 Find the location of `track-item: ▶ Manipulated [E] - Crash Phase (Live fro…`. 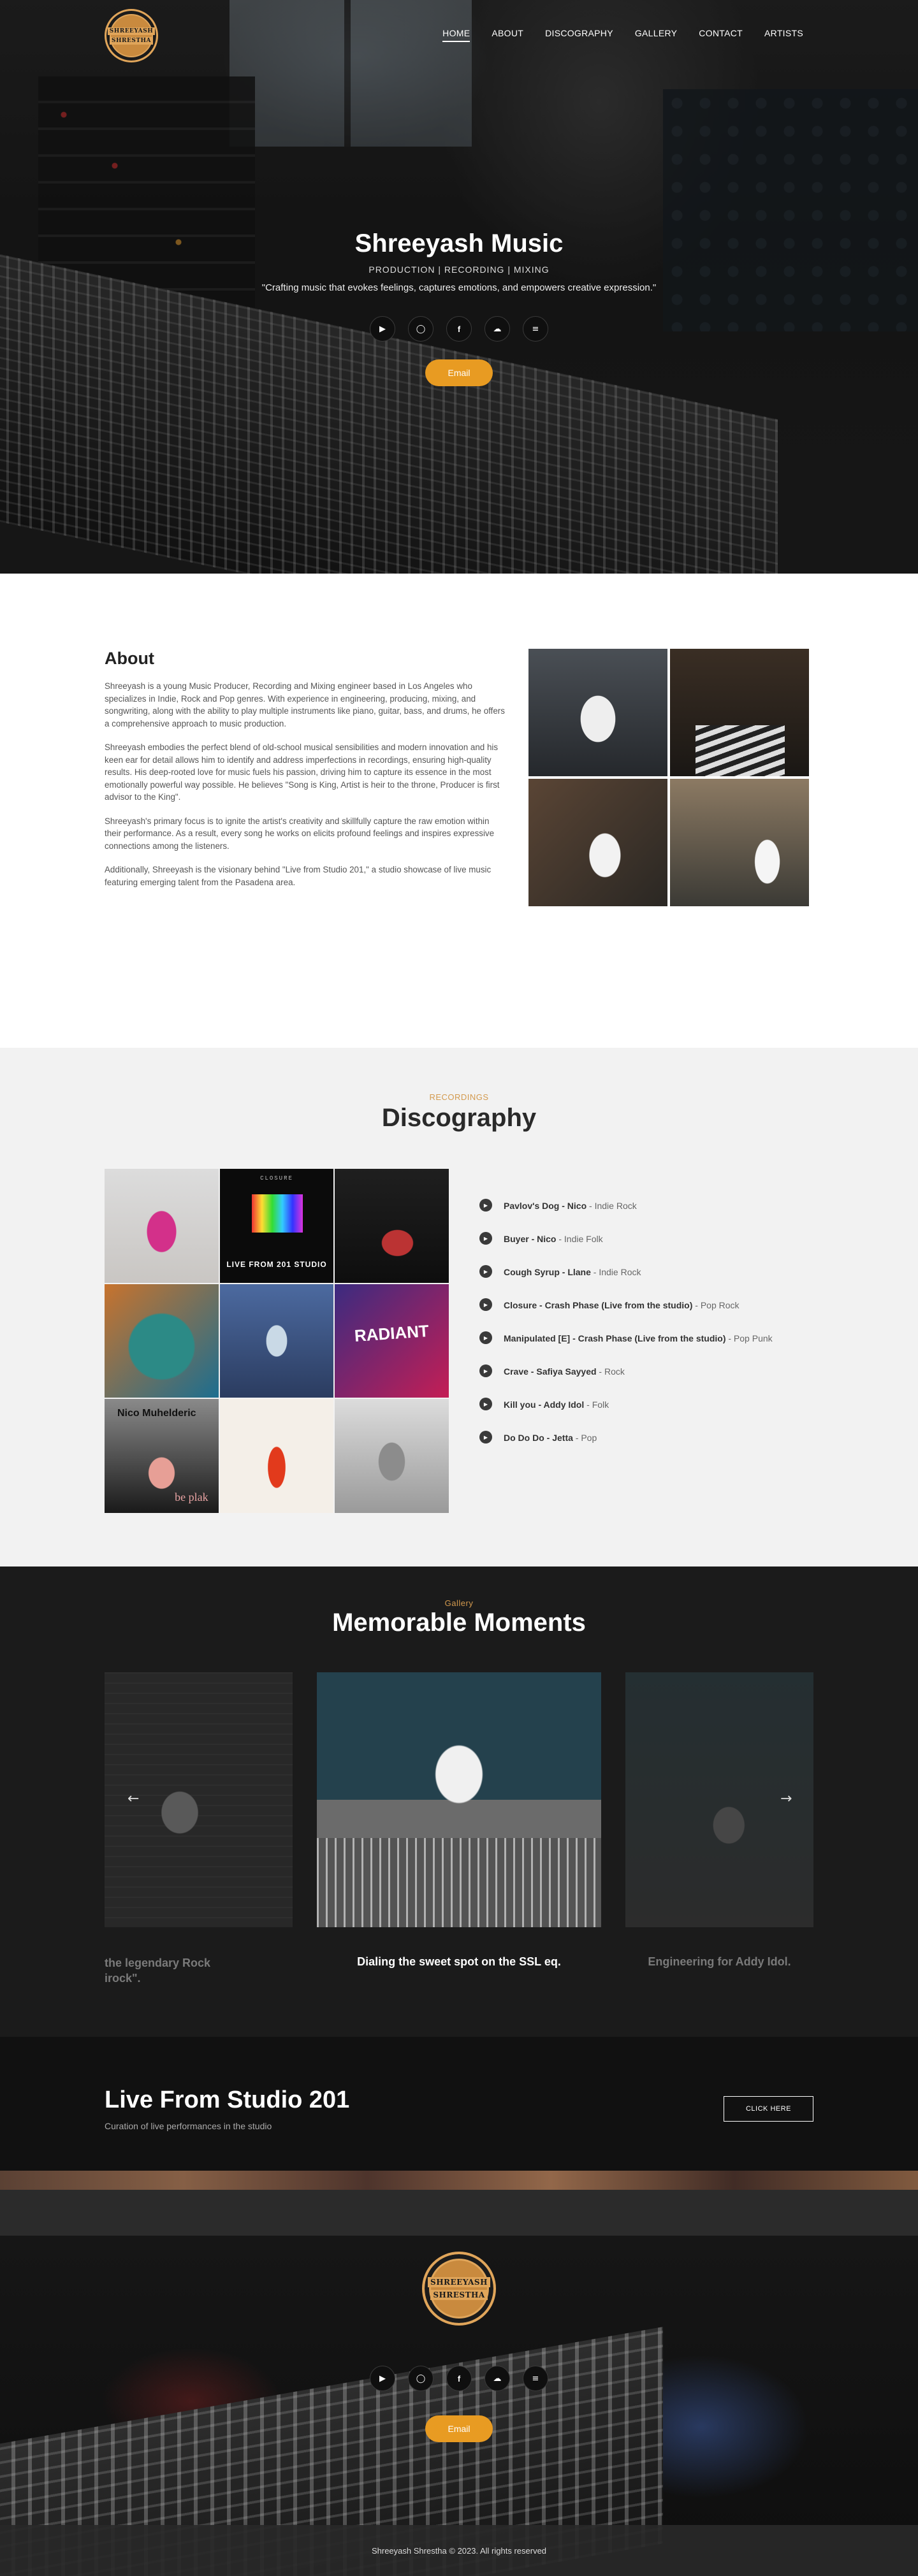

track-item: ▶ Manipulated [E] - Crash Phase (Live fro… is located at coordinates (626, 1338).